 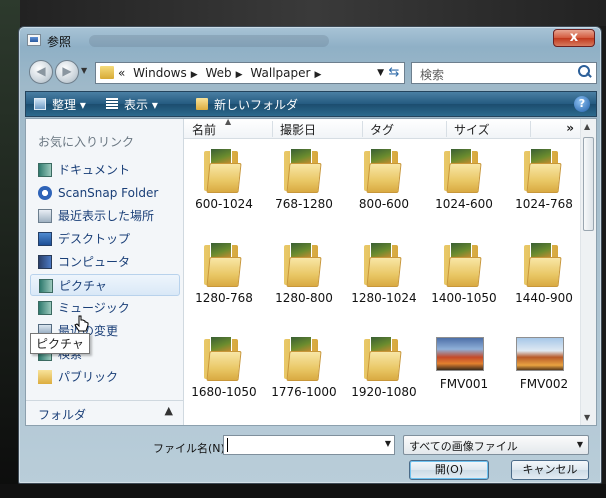 What do you see at coordinates (105, 308) in the screenshot?
I see `nav-item-music: ミュージック` at bounding box center [105, 308].